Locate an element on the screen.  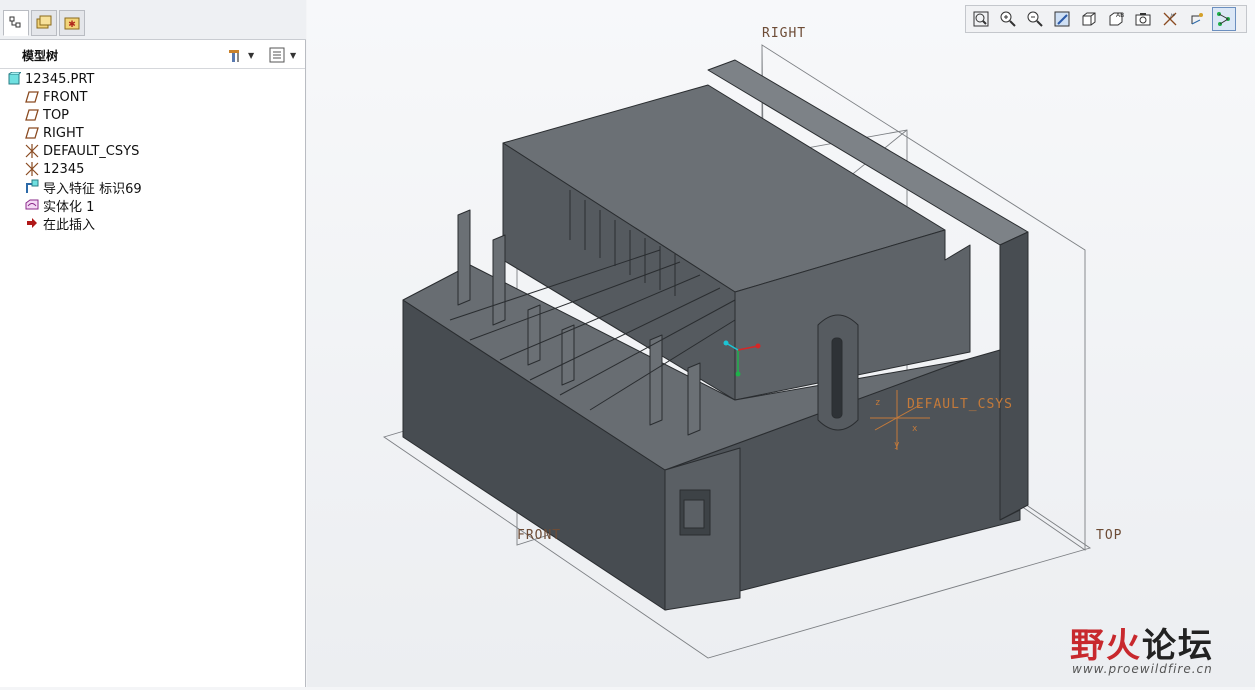
tree-item-top: TOP is located at coordinates (46, 115).